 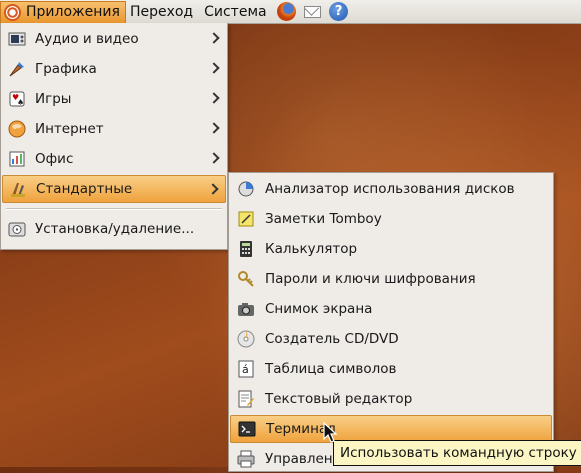 I want to click on menu-item-internet: Интернет, so click(x=114, y=129).